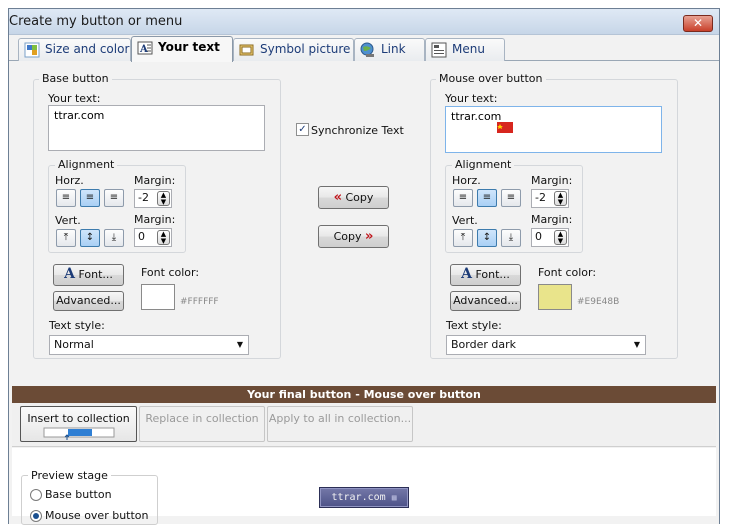  Describe the element at coordinates (364, 394) in the screenshot. I see `final-button-bar: Your final button - Mouse over button` at that location.